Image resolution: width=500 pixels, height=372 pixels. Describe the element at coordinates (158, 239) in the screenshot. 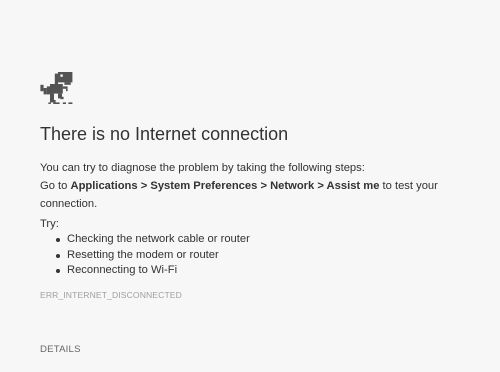

I see `suggestion-text: Checking the network cable or router` at that location.